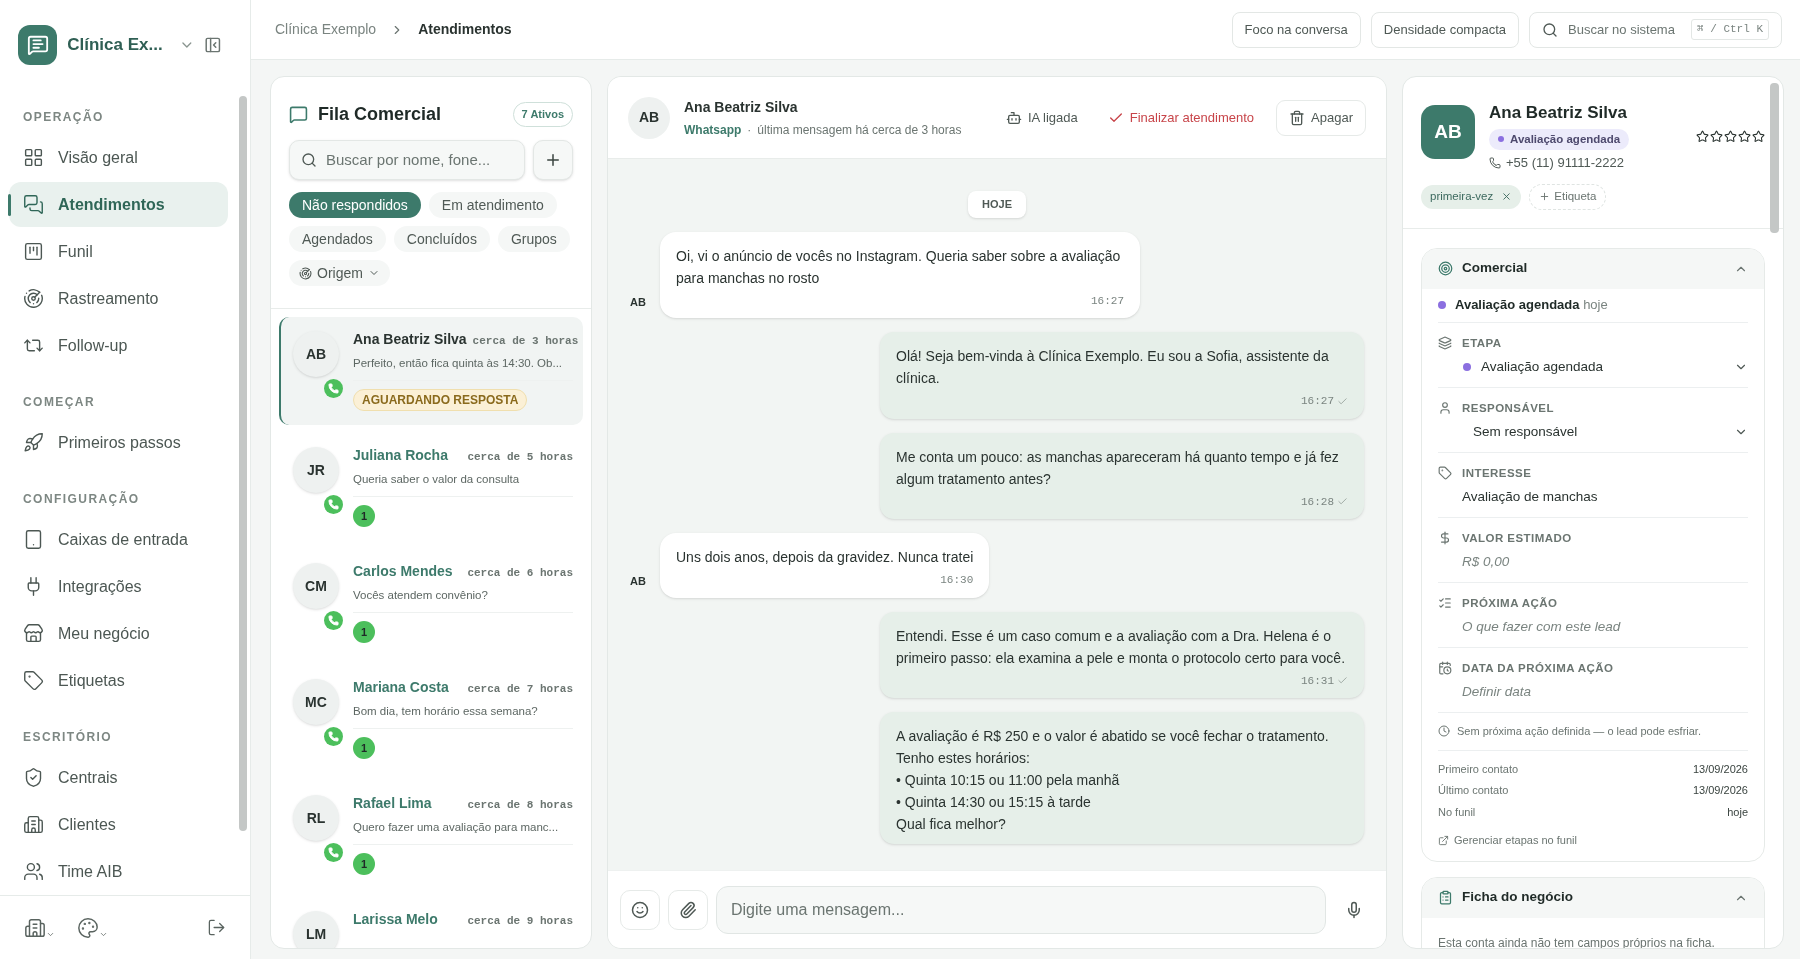 Image resolution: width=1800 pixels, height=959 pixels. I want to click on avatar: LM, so click(316, 929).